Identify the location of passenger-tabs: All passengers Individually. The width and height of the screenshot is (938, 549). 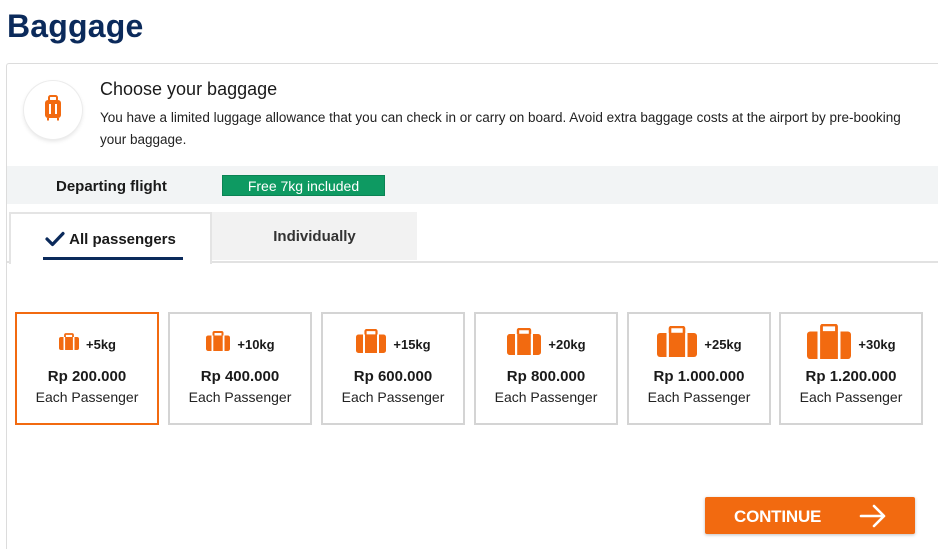
(472, 238).